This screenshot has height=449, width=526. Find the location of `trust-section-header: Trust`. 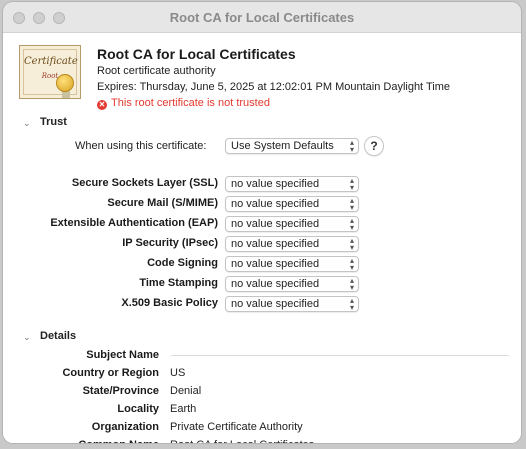

trust-section-header: Trust is located at coordinates (53, 122).